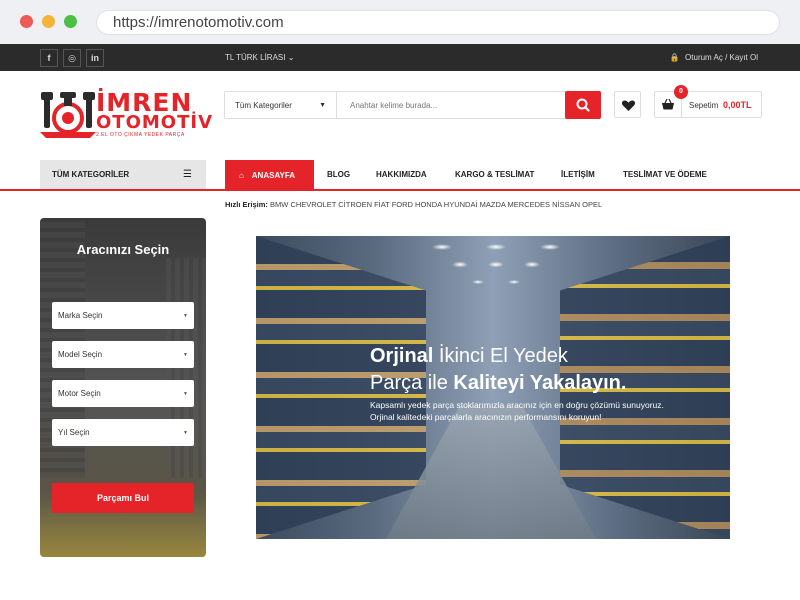 The height and width of the screenshot is (600, 800). I want to click on year-select-label: Yıl Seçin, so click(74, 432).